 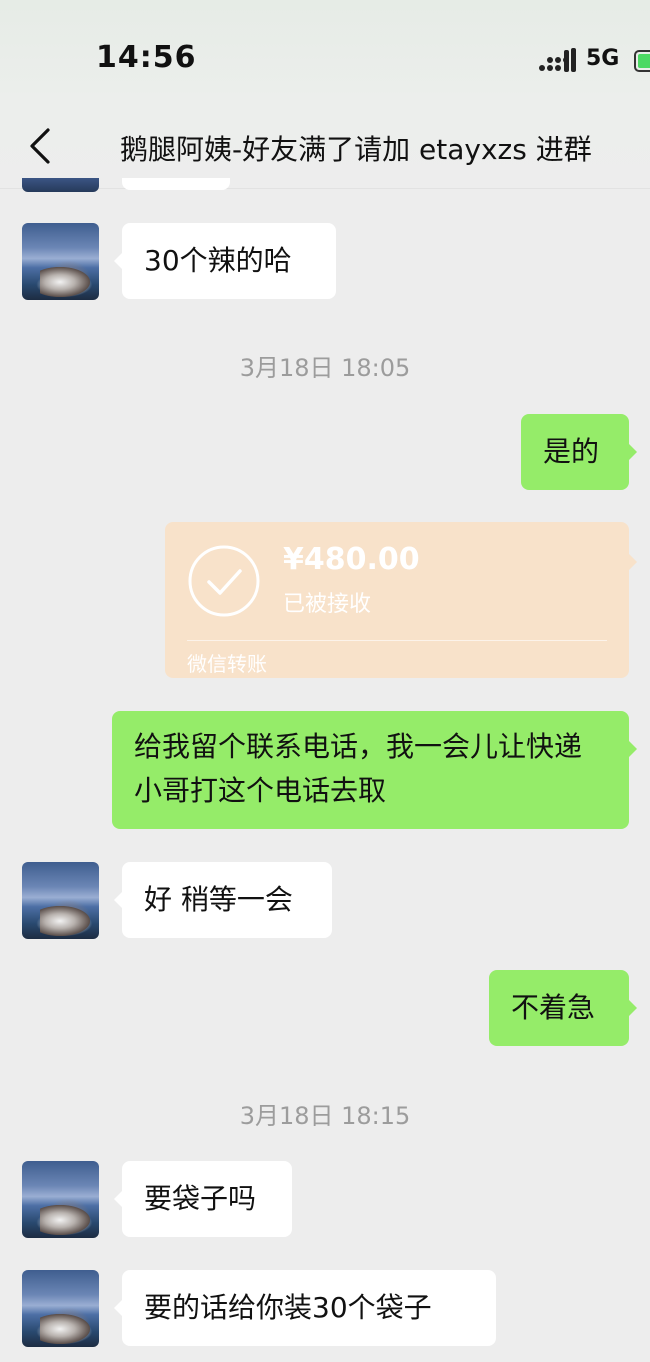 I want to click on signal-icon, so click(x=557, y=60).